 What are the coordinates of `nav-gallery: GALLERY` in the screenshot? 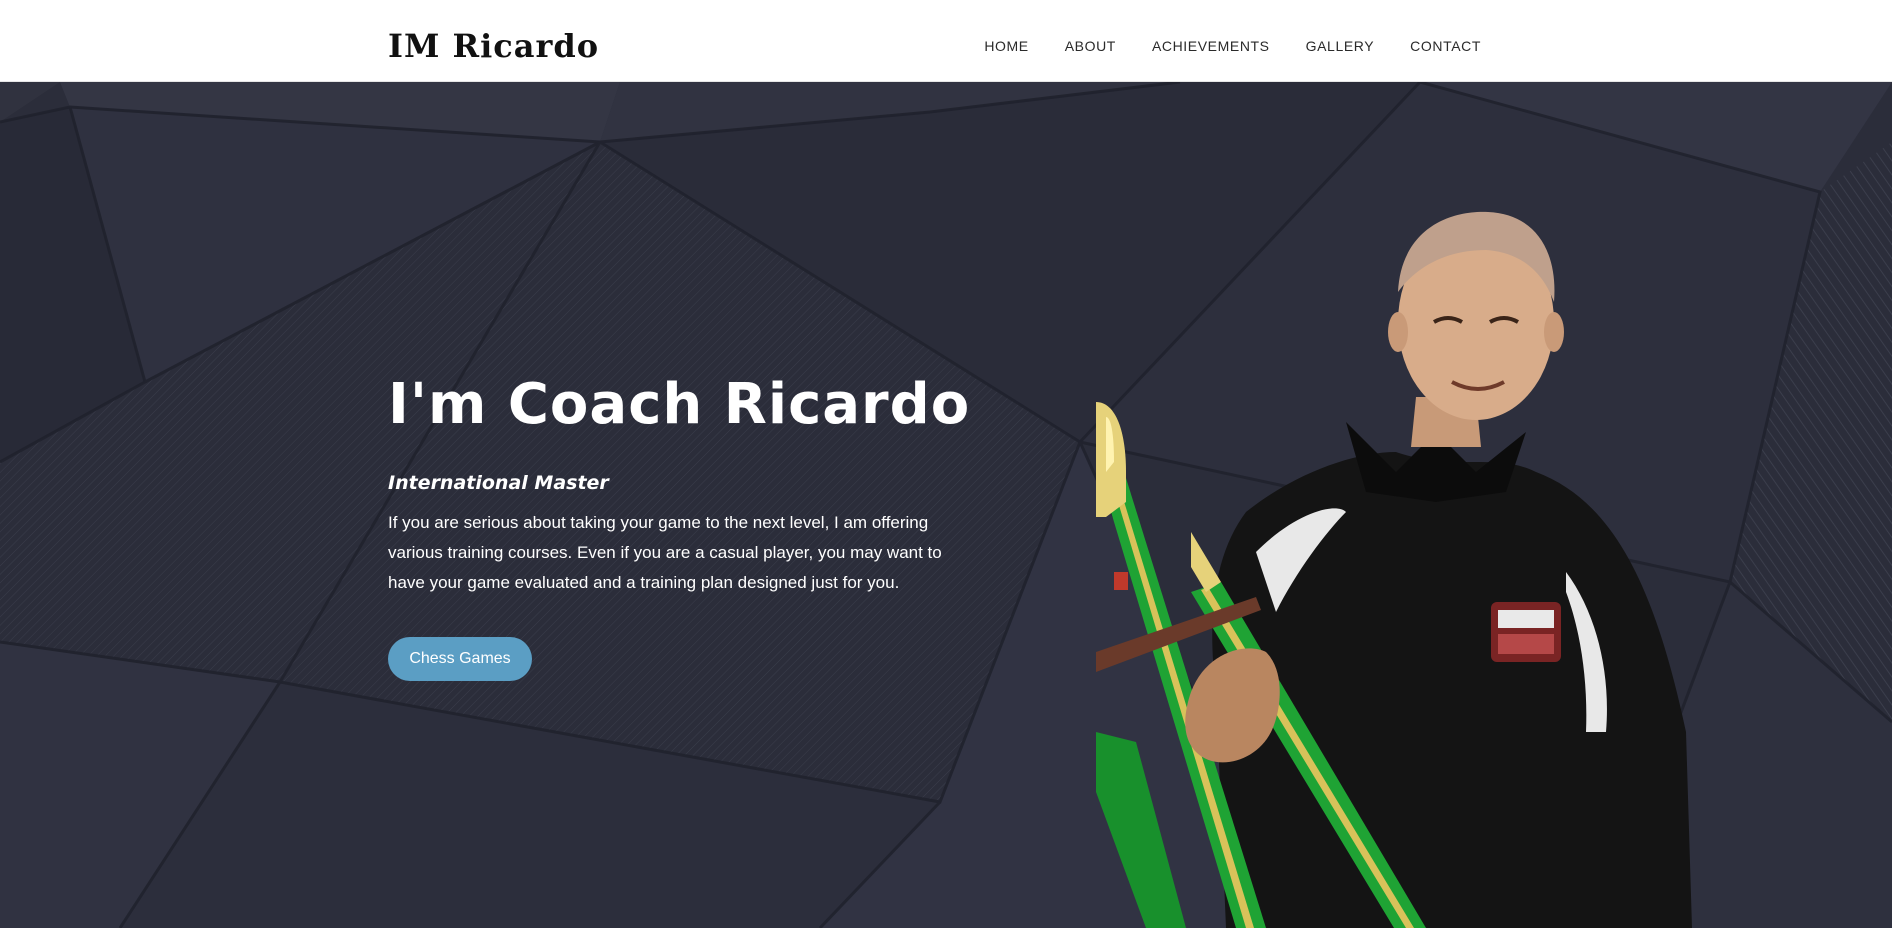 It's located at (1340, 46).